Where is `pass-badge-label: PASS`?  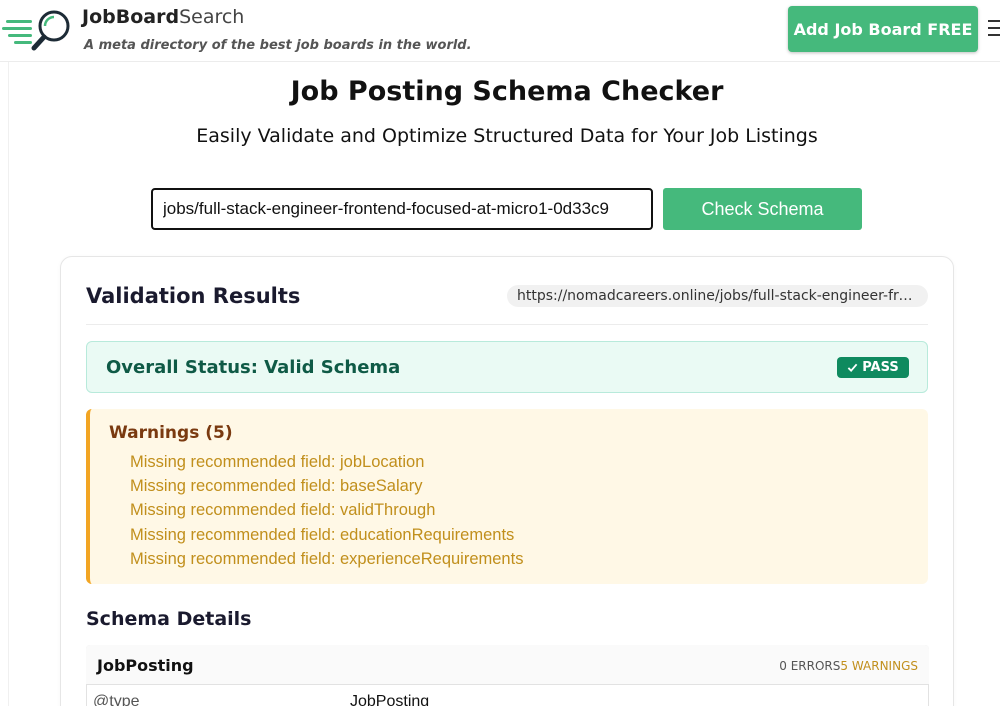
pass-badge-label: PASS is located at coordinates (880, 367).